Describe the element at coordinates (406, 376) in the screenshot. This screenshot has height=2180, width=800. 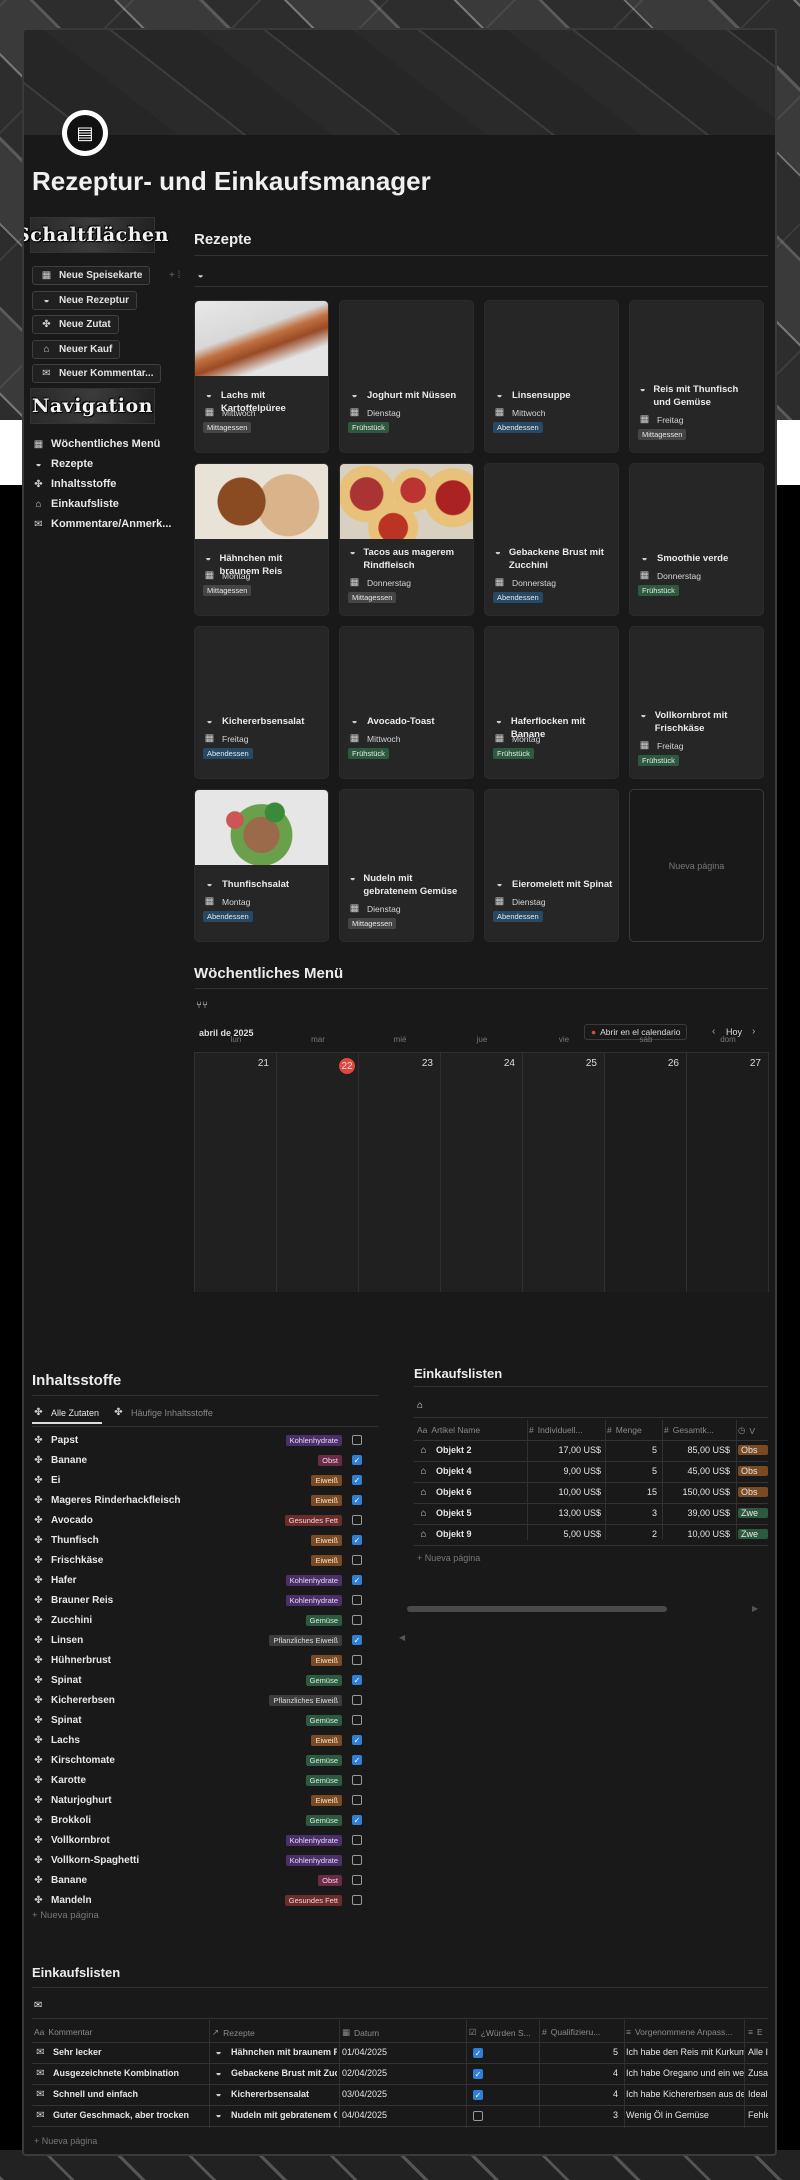
I see `recipe-card: ◒ Joghurt mit Nüssen ▦ Dienstag Frühstück` at that location.